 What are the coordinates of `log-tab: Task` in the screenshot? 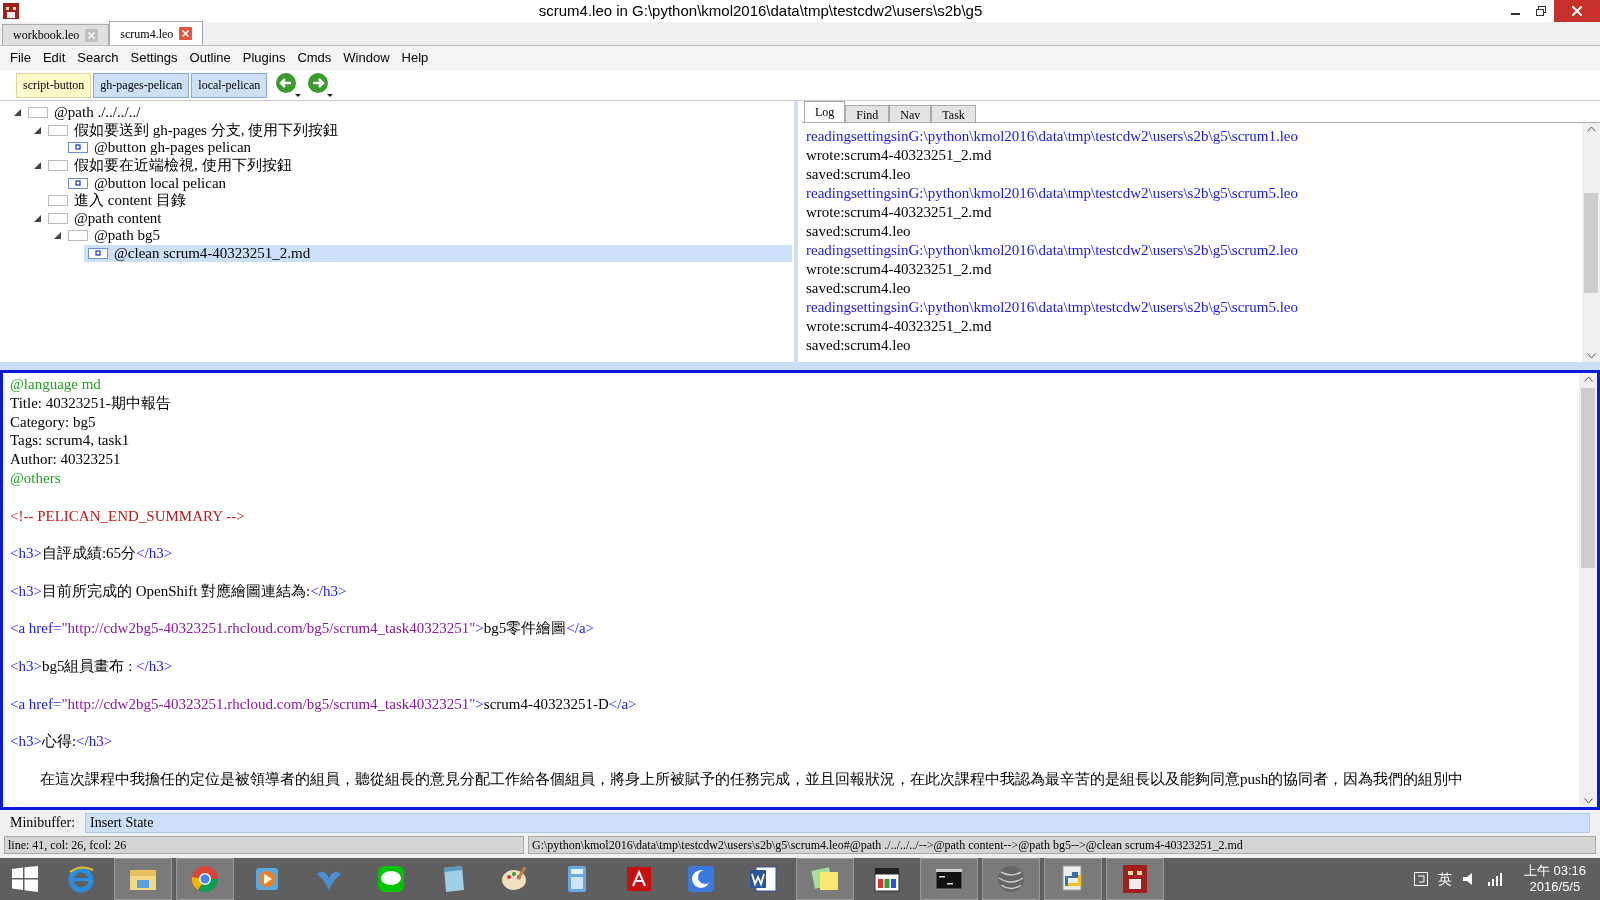 It's located at (953, 113).